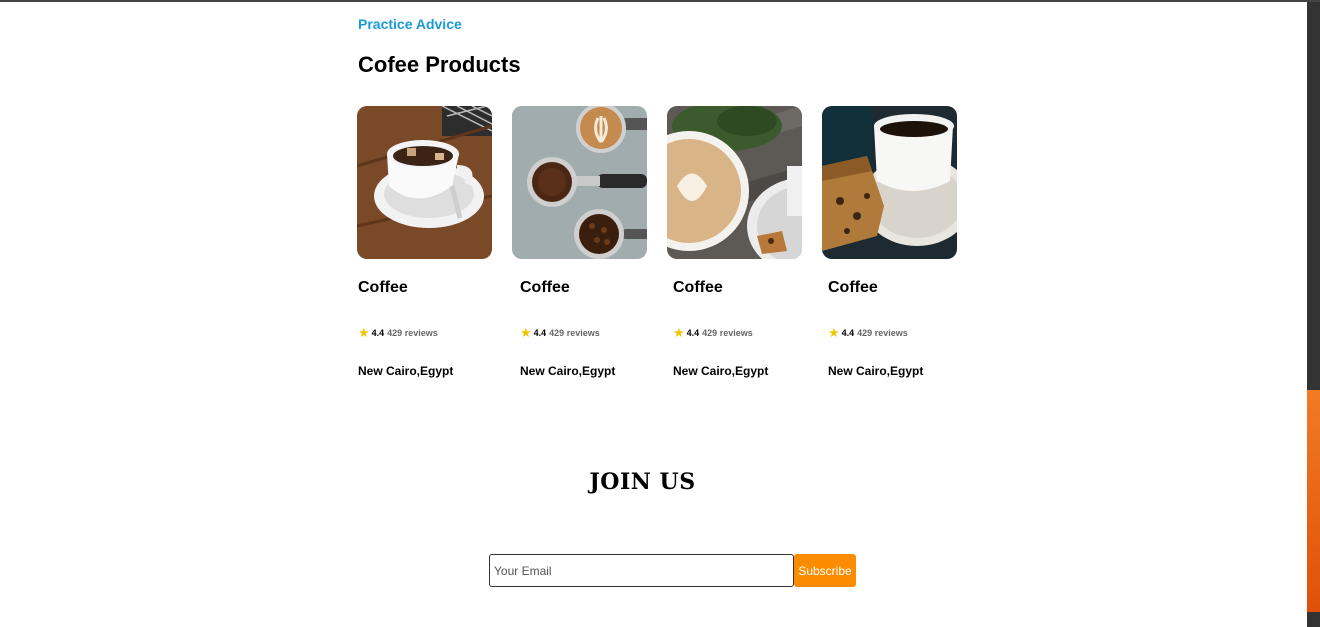  Describe the element at coordinates (1313, 501) in the screenshot. I see `scrollbar-thumb` at that location.